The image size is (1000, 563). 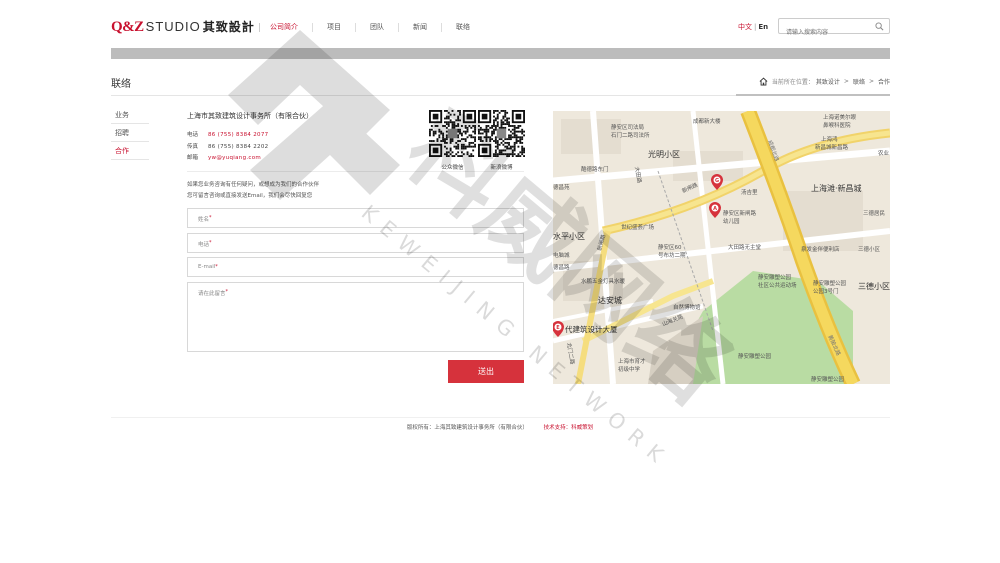 I want to click on logo-cn: 其致設計, so click(x=228, y=27).